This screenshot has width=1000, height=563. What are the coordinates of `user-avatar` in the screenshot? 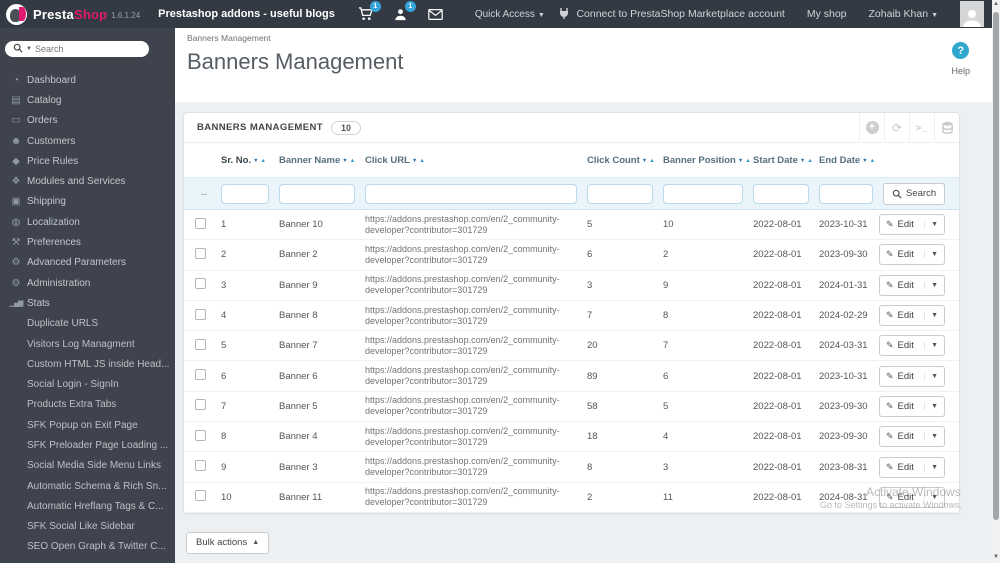 It's located at (972, 14).